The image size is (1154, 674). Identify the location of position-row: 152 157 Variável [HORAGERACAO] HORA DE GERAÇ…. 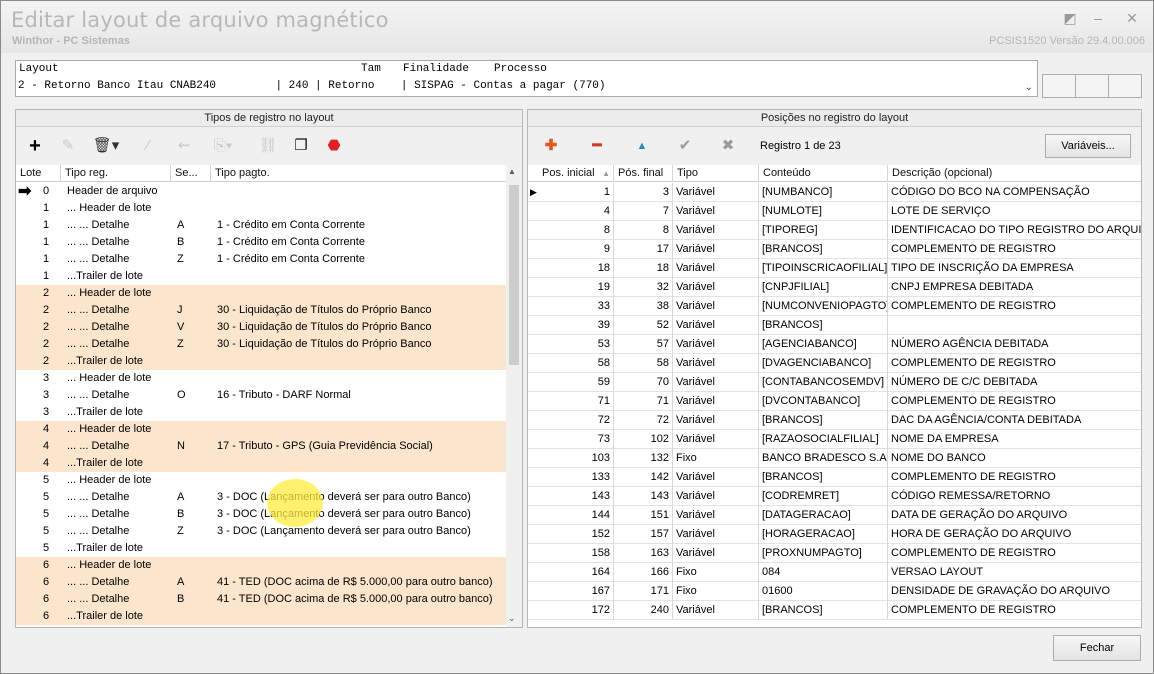
(834, 534).